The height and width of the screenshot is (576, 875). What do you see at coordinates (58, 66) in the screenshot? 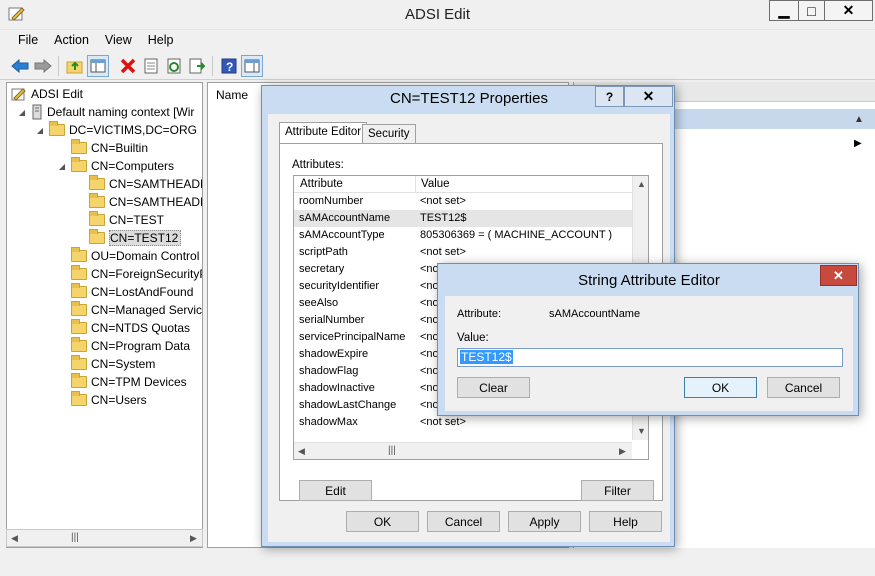
I see `toolbar-separator` at bounding box center [58, 66].